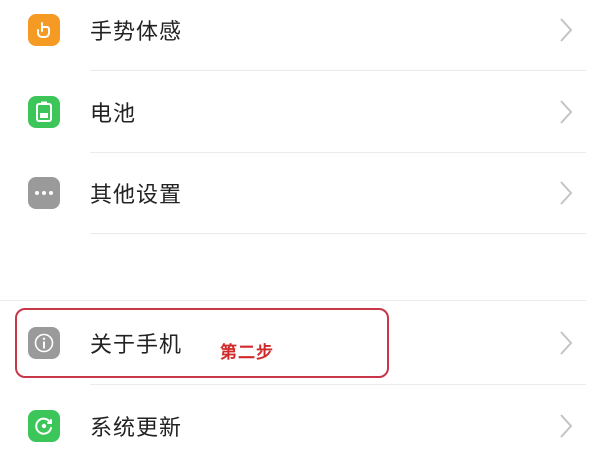 This screenshot has width=600, height=466. What do you see at coordinates (44, 193) in the screenshot?
I see `more-dots-icon` at bounding box center [44, 193].